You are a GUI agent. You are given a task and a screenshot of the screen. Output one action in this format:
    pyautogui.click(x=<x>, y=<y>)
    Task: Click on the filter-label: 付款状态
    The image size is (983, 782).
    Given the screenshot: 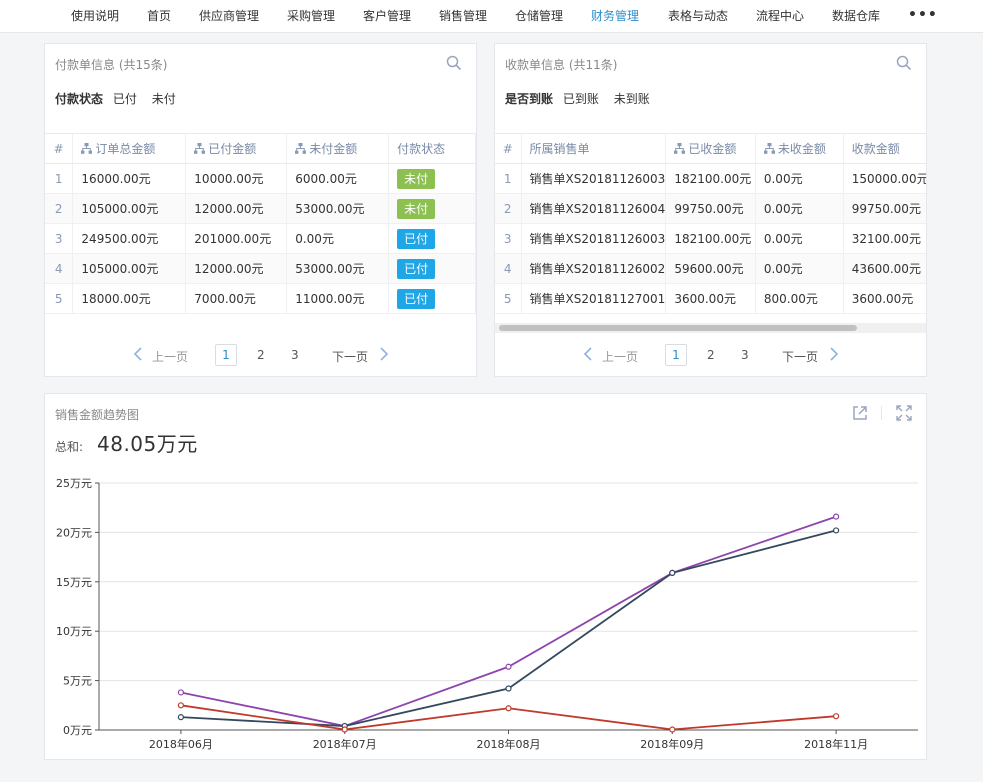 What is the action you would take?
    pyautogui.click(x=79, y=99)
    